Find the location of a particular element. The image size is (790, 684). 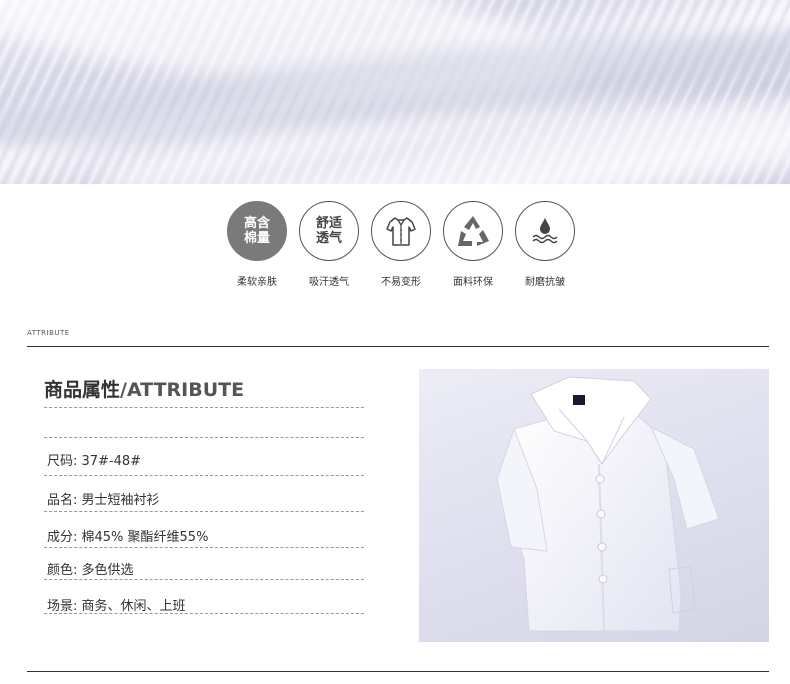

attribute-title-cn: 商品属性 is located at coordinates (82, 390).